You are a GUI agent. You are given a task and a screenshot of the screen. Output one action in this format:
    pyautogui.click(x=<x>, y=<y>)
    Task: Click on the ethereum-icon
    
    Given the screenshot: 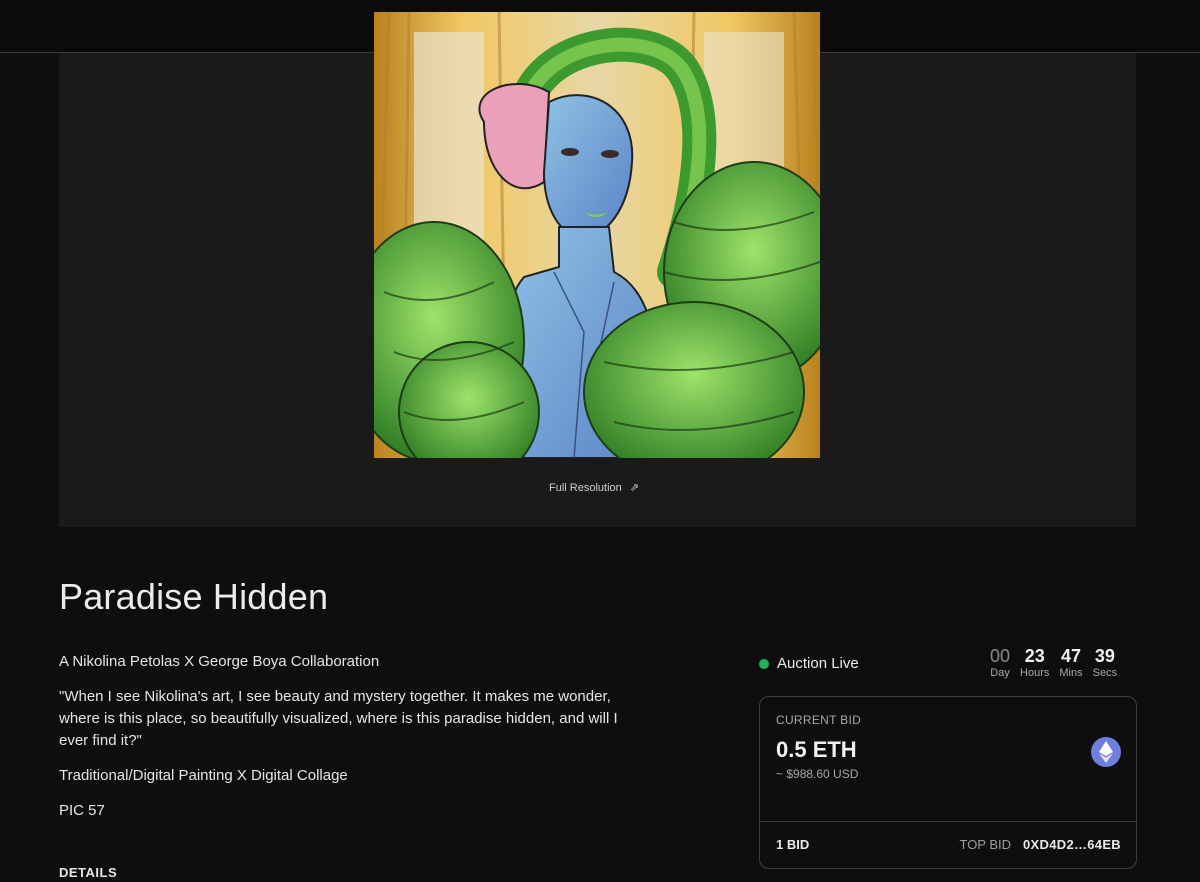 What is the action you would take?
    pyautogui.click(x=1106, y=752)
    